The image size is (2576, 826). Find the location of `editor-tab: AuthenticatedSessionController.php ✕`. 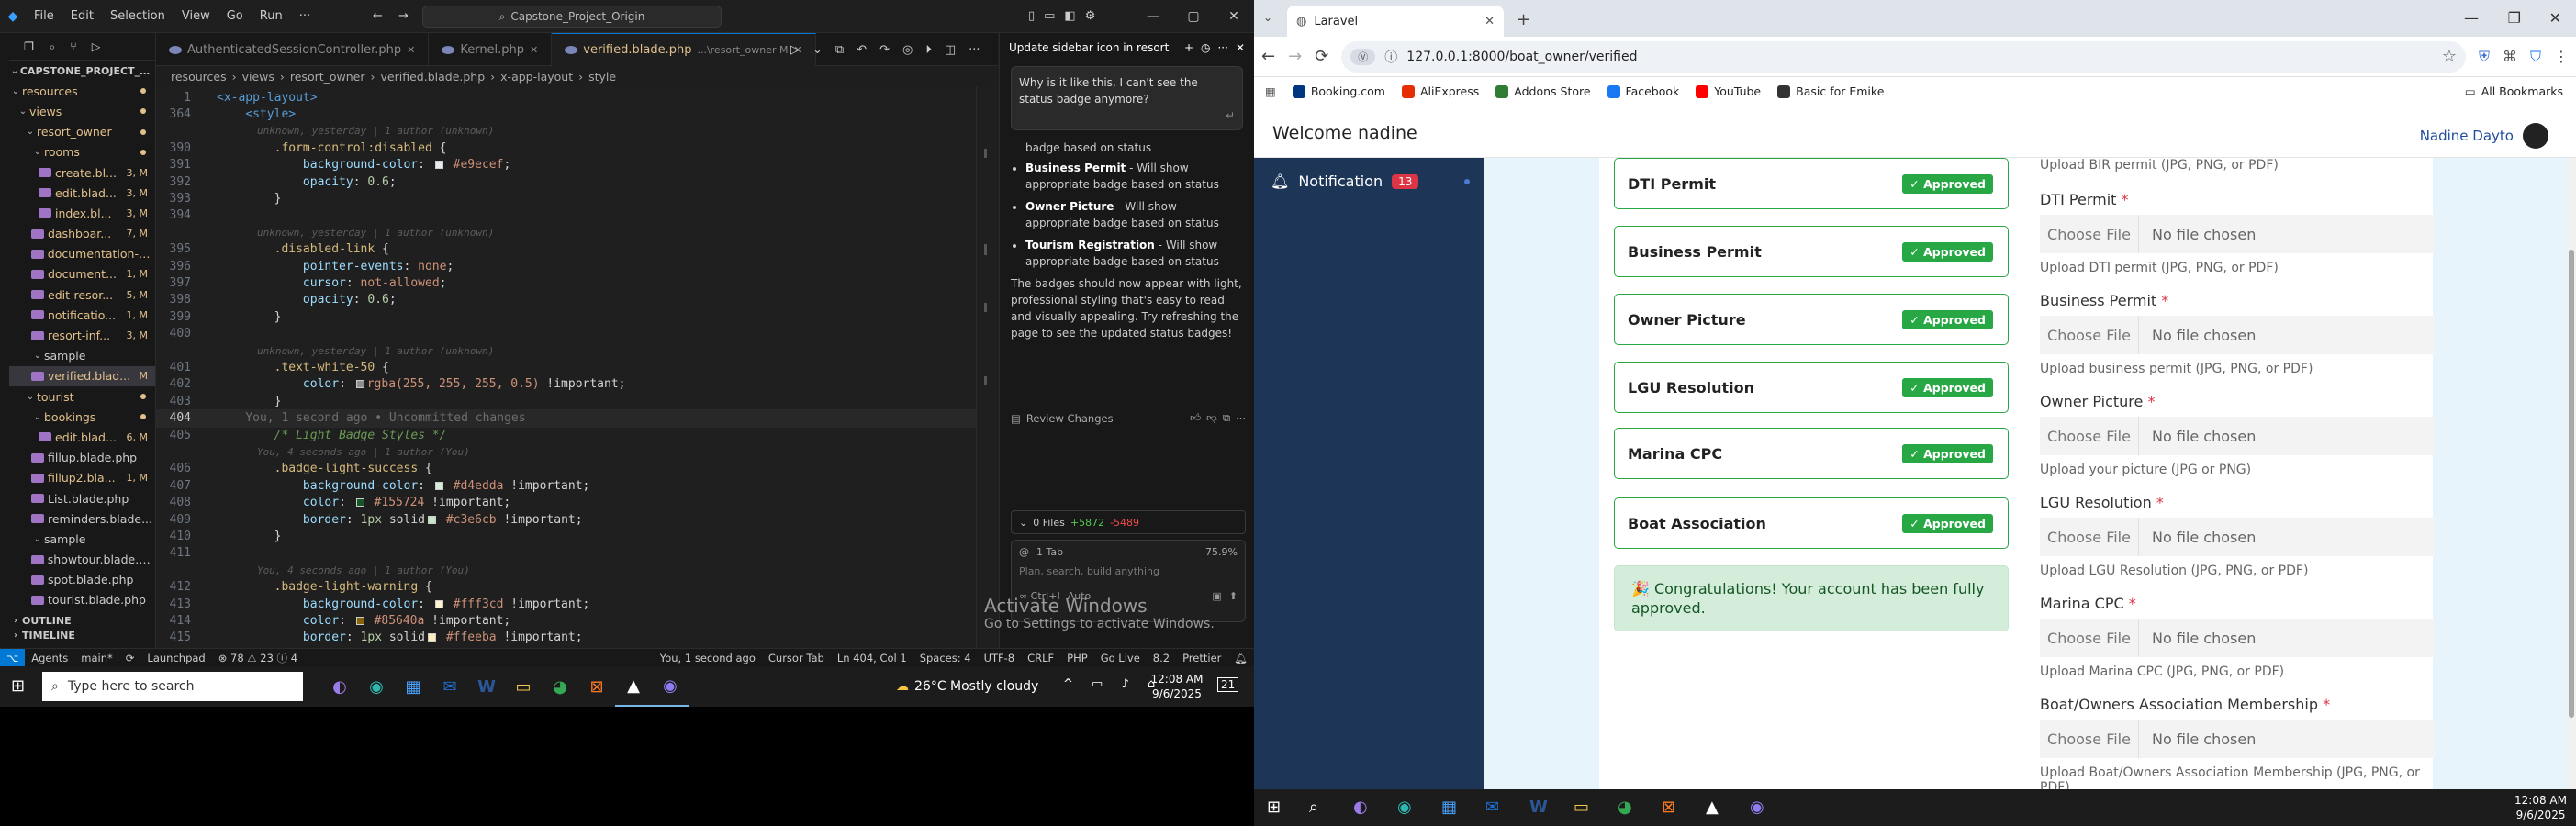

editor-tab: AuthenticatedSessionController.php ✕ is located at coordinates (293, 50).